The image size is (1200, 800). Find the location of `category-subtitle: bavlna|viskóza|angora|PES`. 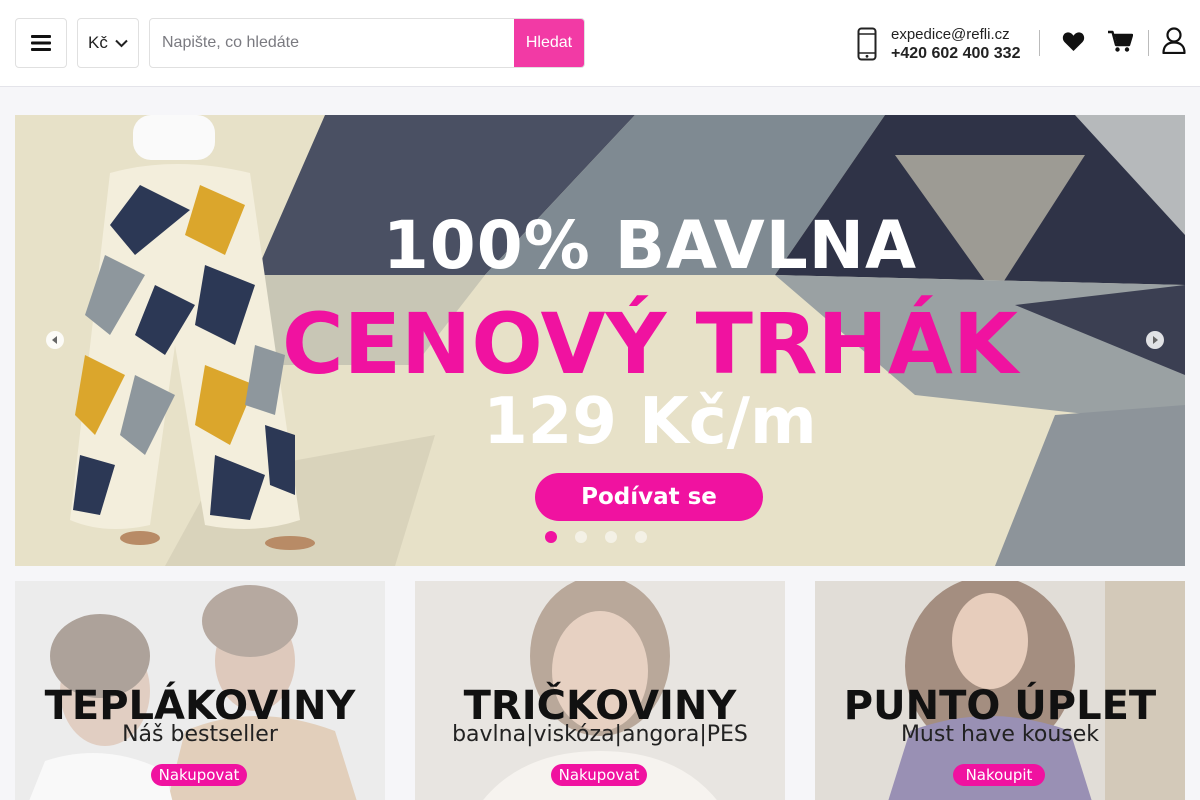

category-subtitle: bavlna|viskóza|angora|PES is located at coordinates (600, 734).